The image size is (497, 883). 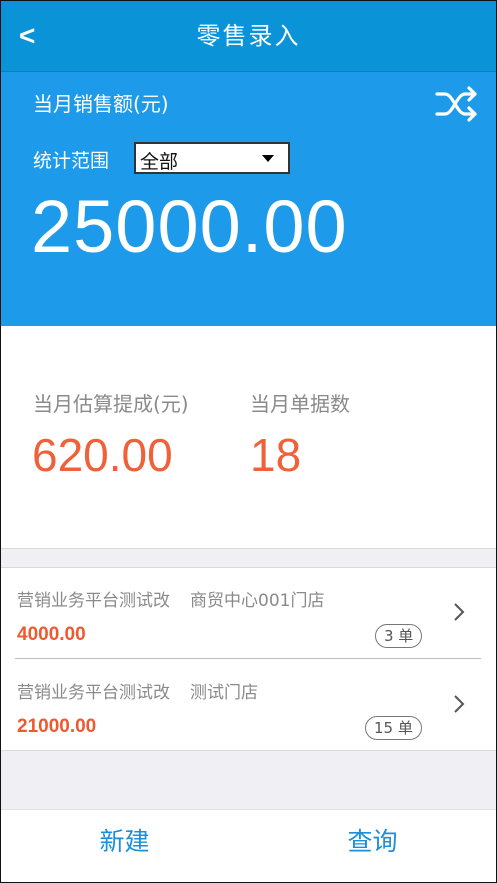 I want to click on doc-count-badge: 15 单, so click(x=393, y=728).